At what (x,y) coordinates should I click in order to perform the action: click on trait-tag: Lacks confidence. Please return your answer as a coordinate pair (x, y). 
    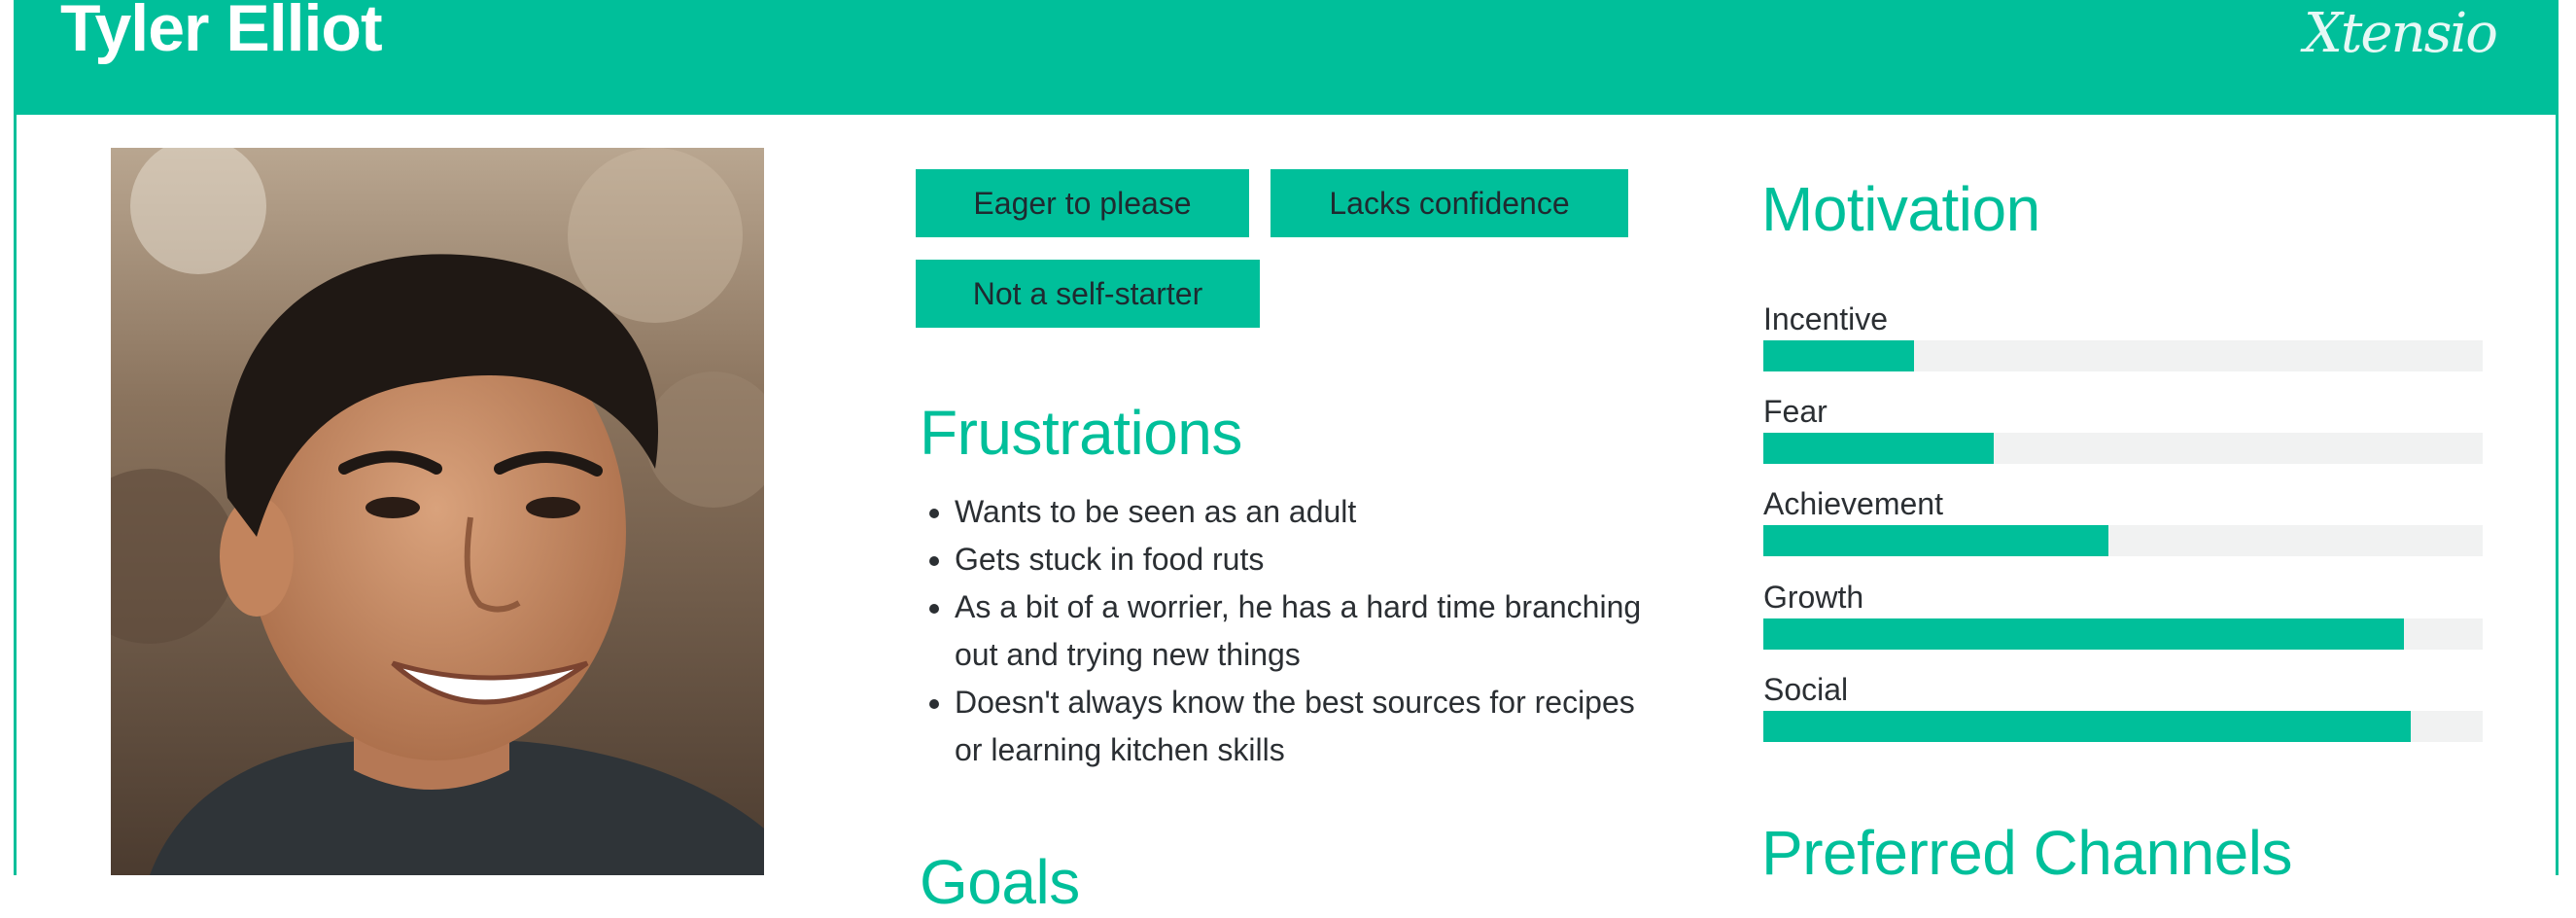
    Looking at the image, I should click on (1449, 203).